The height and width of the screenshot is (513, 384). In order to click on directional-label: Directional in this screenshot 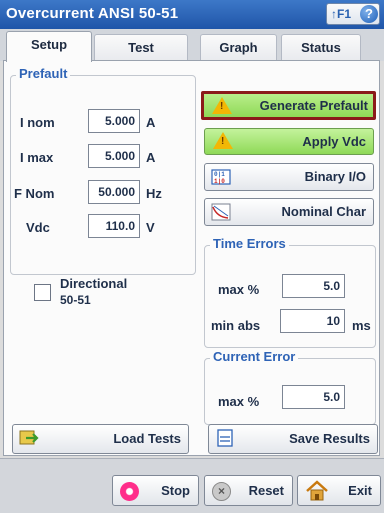, I will do `click(94, 283)`.